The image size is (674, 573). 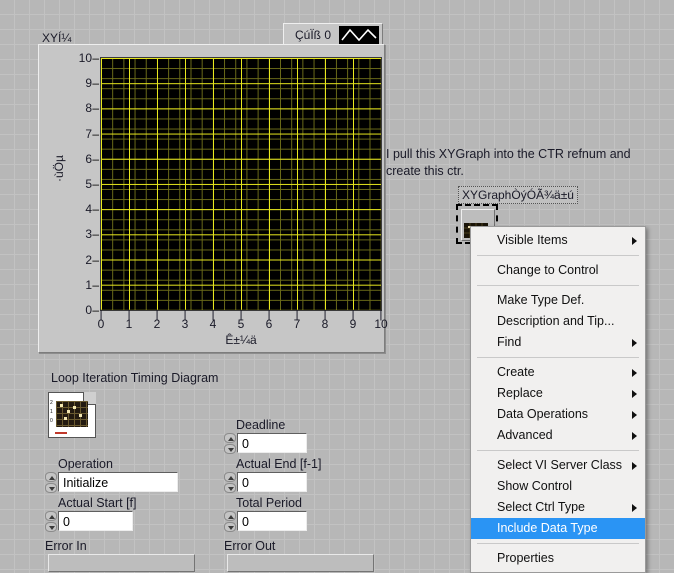 What do you see at coordinates (101, 319) in the screenshot?
I see `x-tick: | 0` at bounding box center [101, 319].